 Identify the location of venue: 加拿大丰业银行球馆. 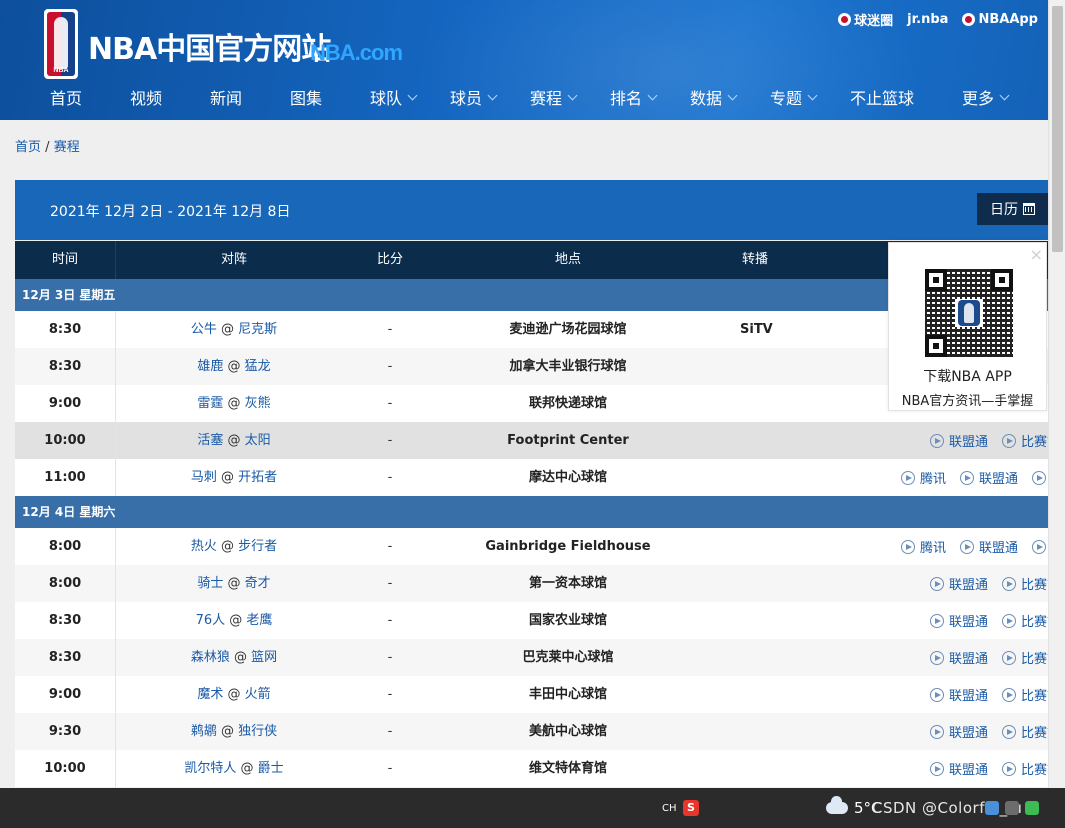
(568, 366).